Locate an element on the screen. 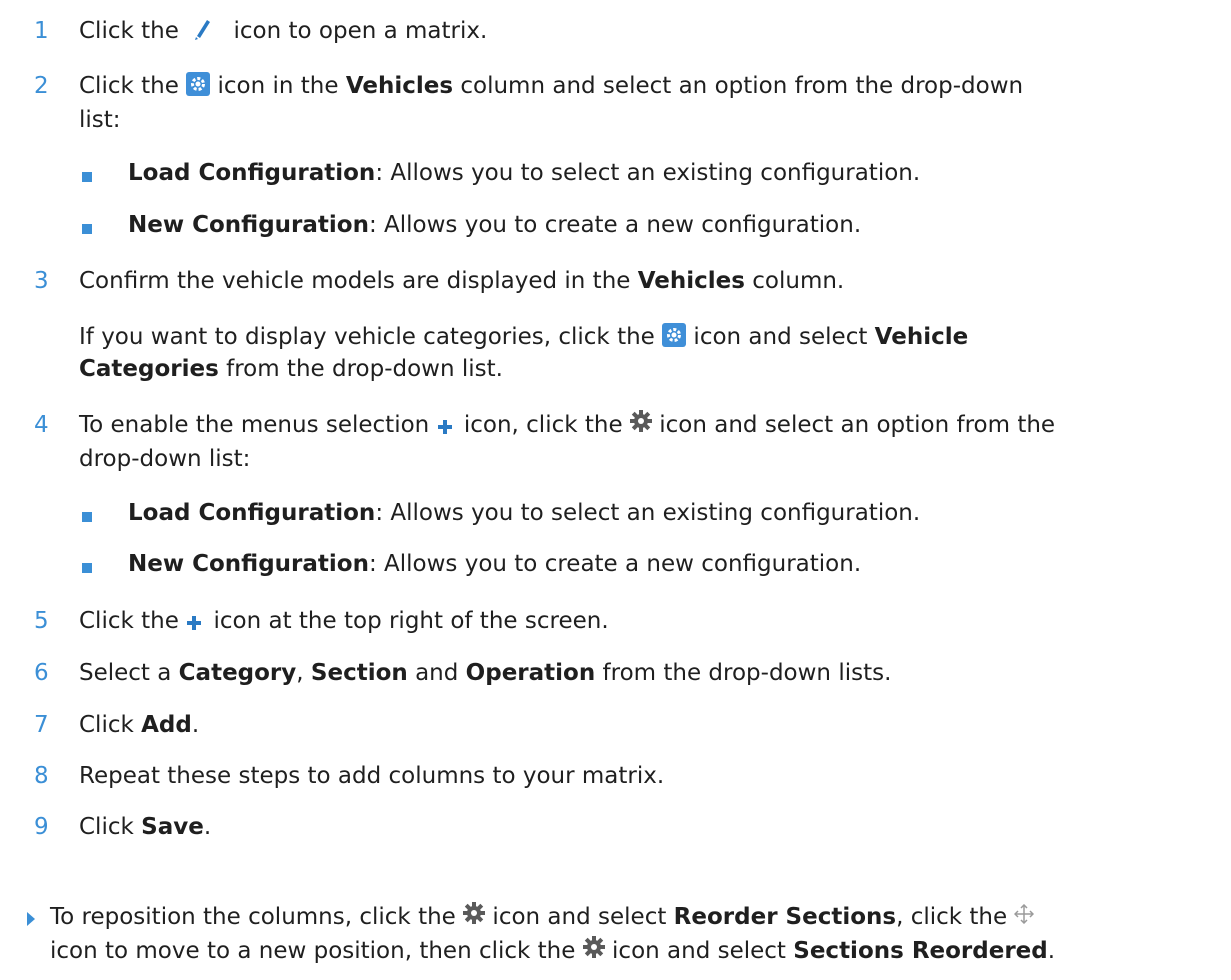  step-number: 7 is located at coordinates (41, 725).